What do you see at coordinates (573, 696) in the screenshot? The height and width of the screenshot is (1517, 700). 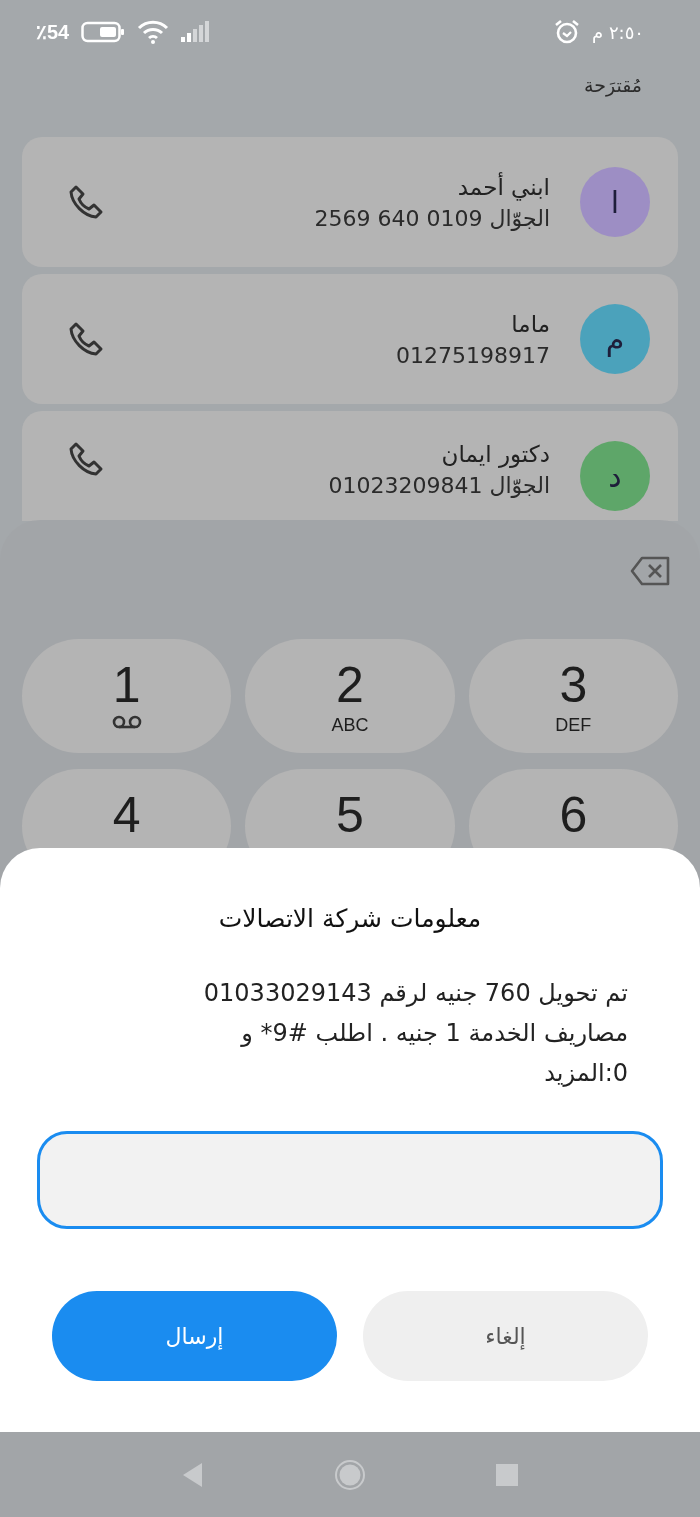 I see `dial-key: 3 DEF` at bounding box center [573, 696].